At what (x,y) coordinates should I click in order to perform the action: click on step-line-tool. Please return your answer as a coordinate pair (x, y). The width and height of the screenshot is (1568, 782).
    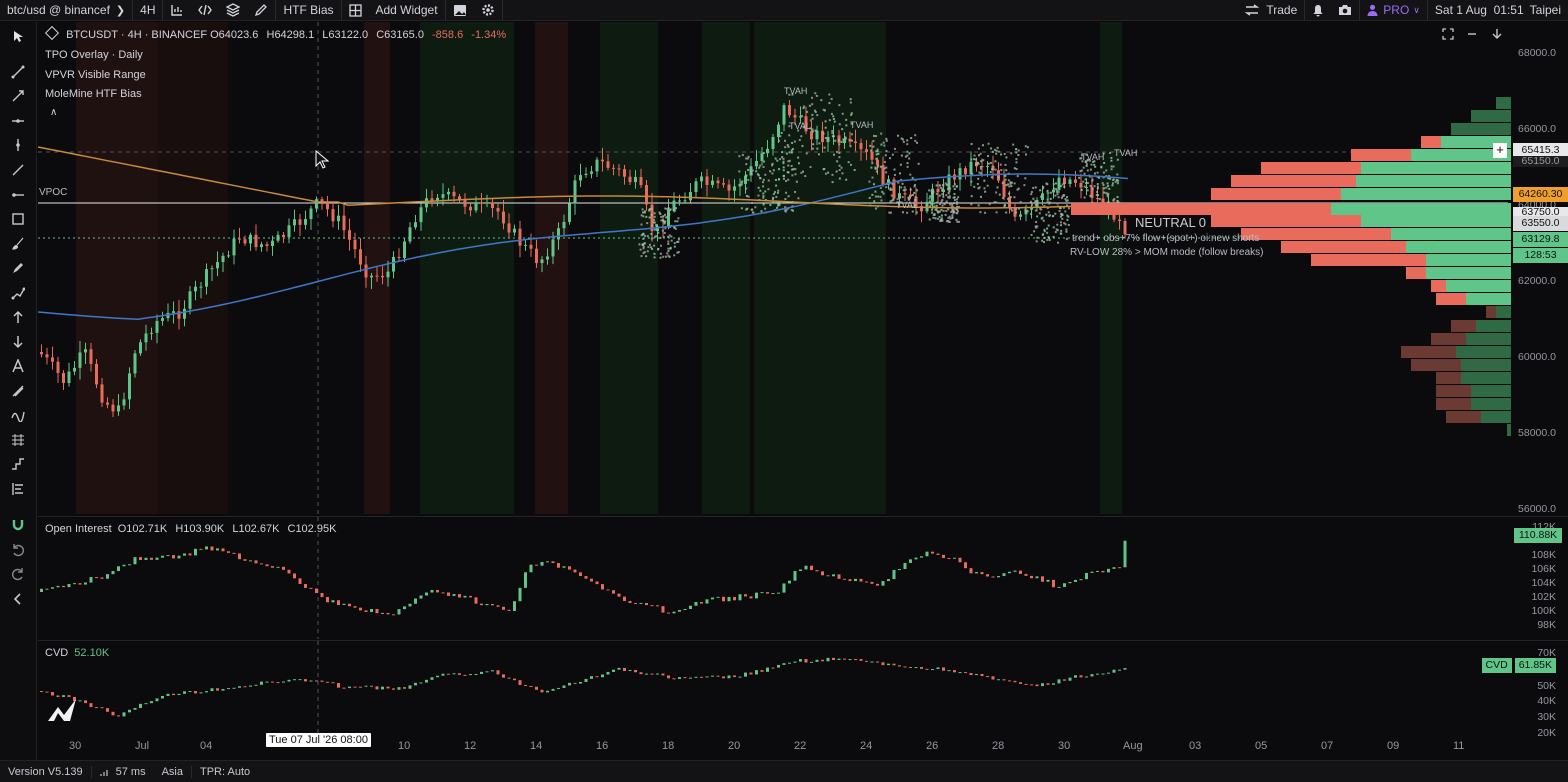
    Looking at the image, I should click on (18, 464).